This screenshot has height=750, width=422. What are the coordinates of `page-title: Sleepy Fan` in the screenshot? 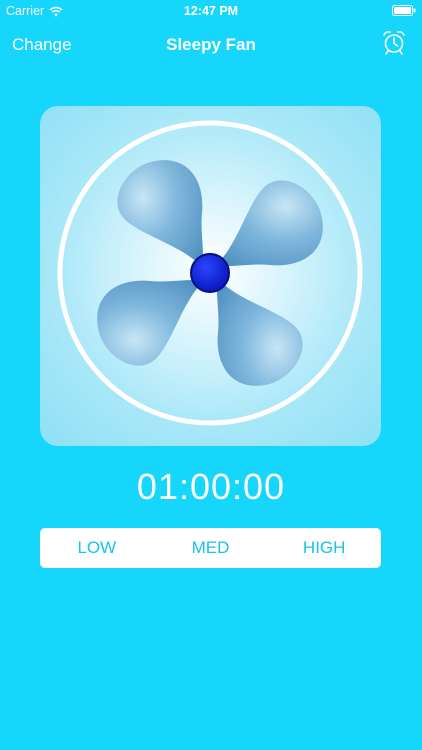 It's located at (211, 44).